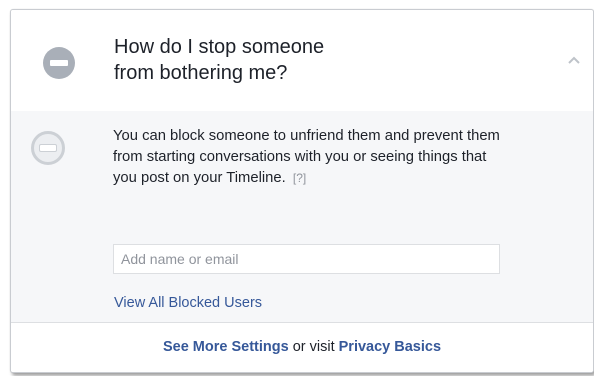 This screenshot has width=594, height=376. Describe the element at coordinates (390, 347) in the screenshot. I see `privacy-basics-link: Privacy Basics` at that location.